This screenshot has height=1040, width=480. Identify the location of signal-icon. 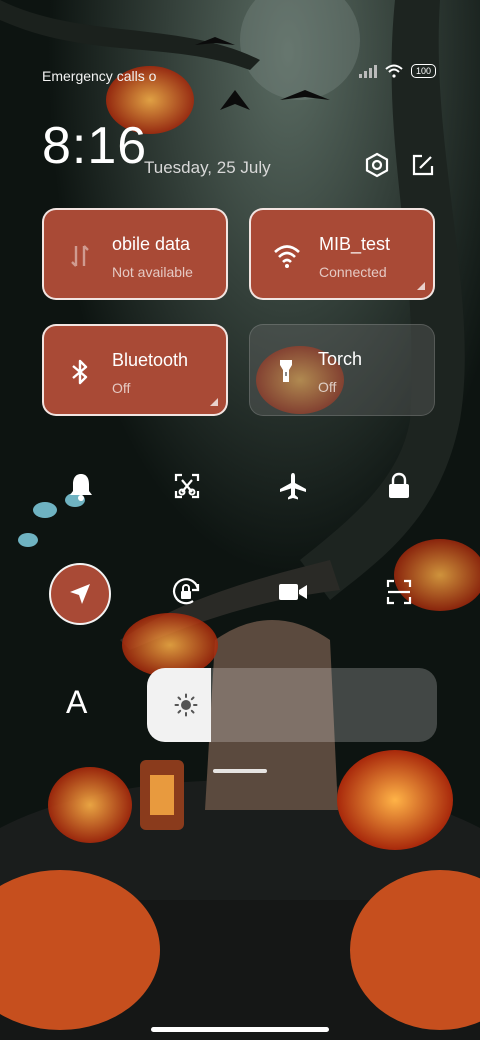
(367, 71).